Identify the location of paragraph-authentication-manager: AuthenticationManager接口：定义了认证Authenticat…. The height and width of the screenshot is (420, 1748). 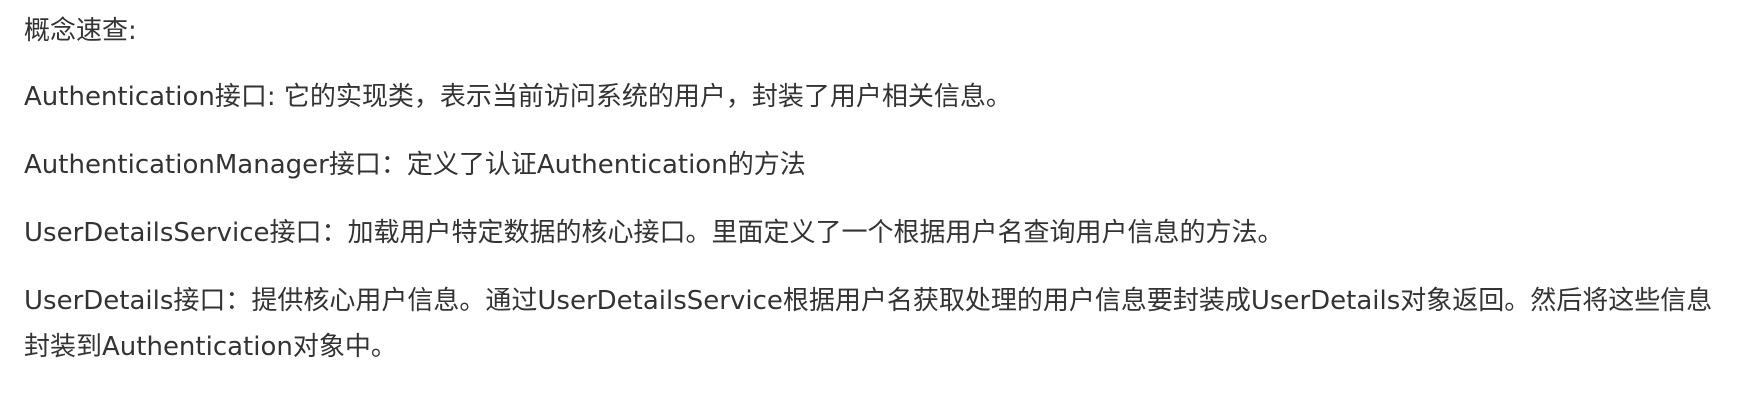
(415, 165).